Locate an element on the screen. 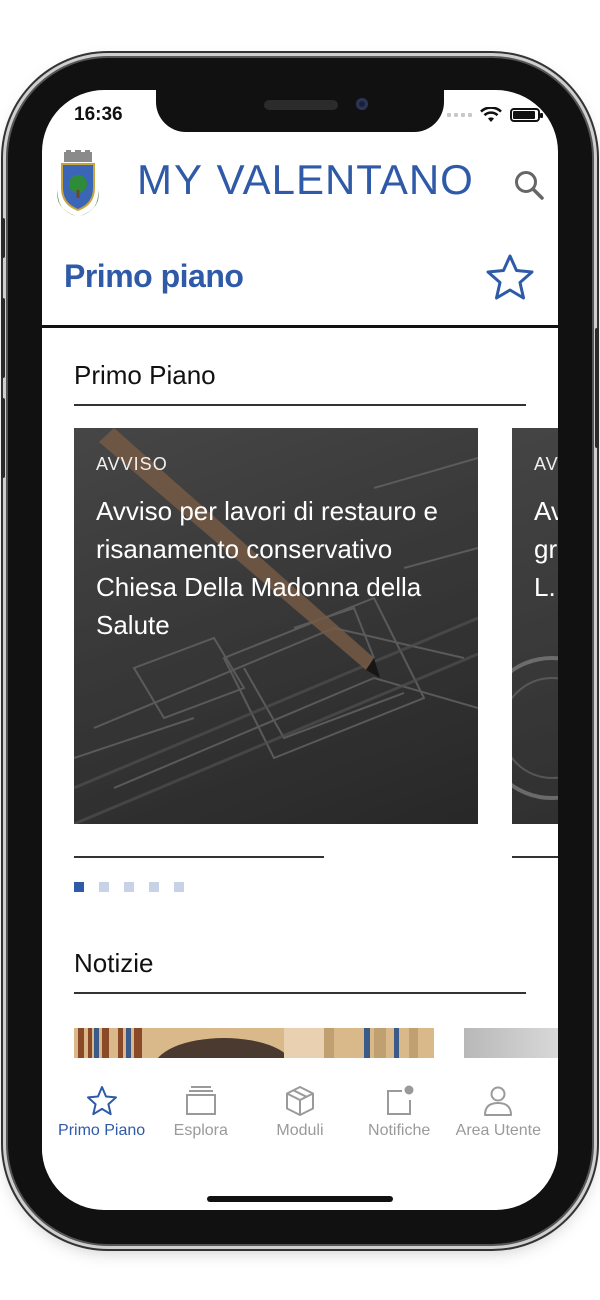 The width and height of the screenshot is (600, 1300). user-icon is located at coordinates (498, 1101).